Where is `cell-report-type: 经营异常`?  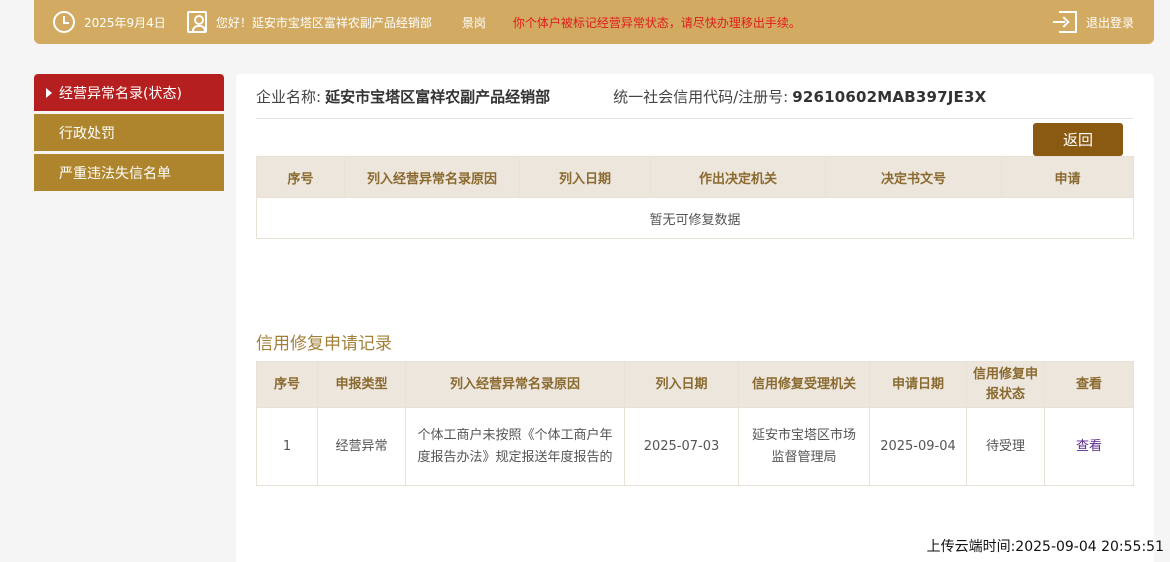
cell-report-type: 经营异常 is located at coordinates (361, 446).